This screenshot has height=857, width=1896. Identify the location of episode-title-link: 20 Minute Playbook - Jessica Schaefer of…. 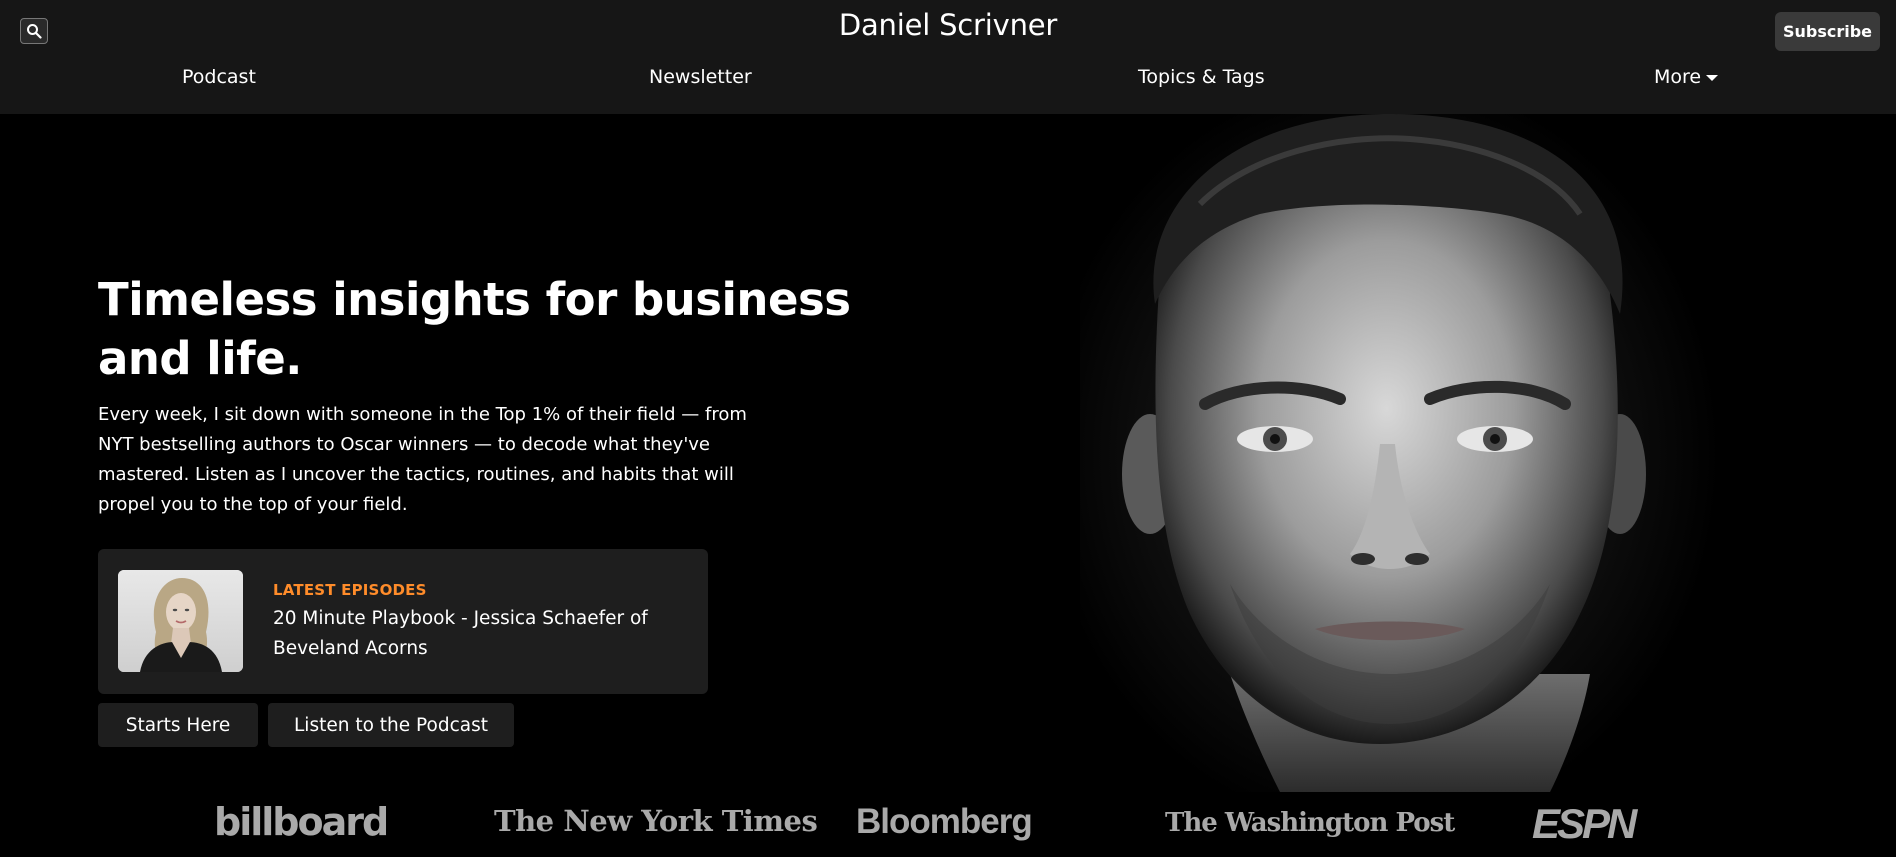
(473, 634).